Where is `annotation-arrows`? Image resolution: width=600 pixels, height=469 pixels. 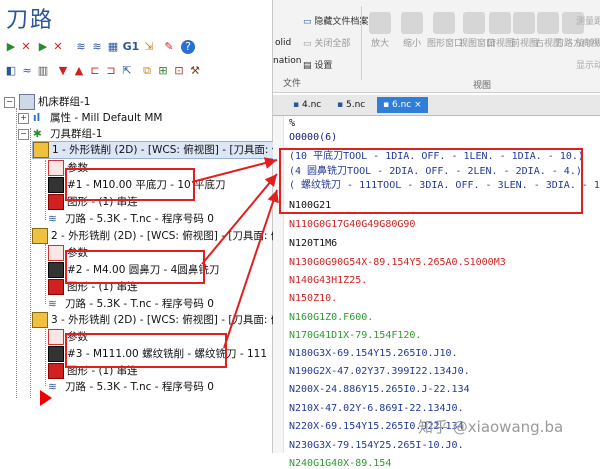 annotation-arrows is located at coordinates (235, 253).